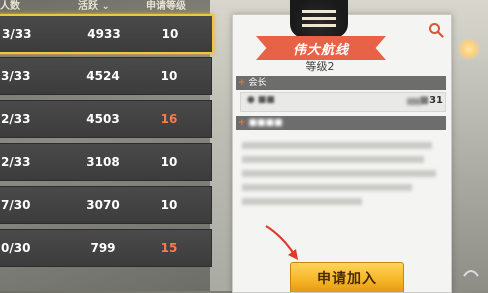  I want to click on guild-level: 等级2, so click(320, 66).